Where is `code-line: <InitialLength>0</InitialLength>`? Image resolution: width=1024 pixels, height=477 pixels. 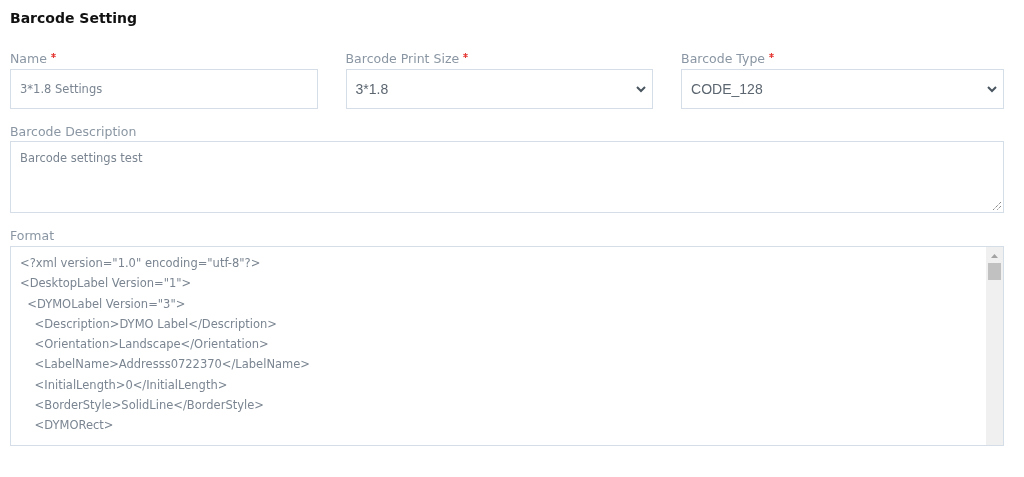
code-line: <InitialLength>0</InitialLength> is located at coordinates (131, 385).